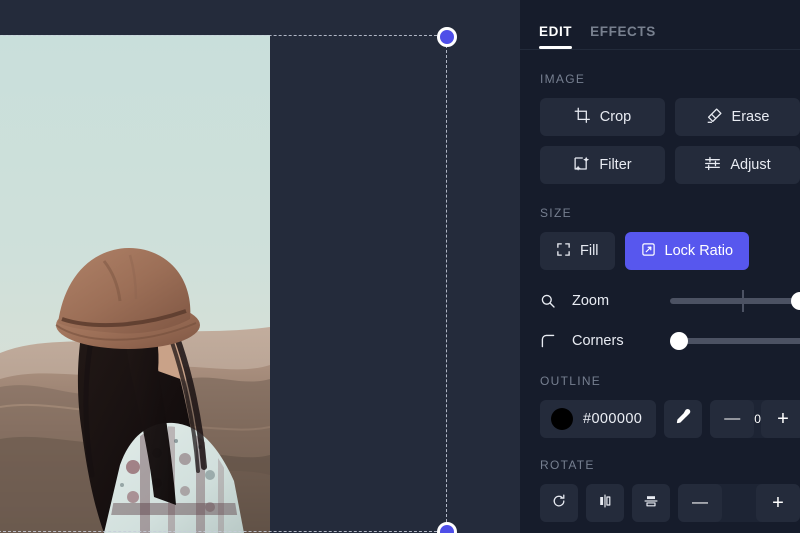 The height and width of the screenshot is (533, 800). I want to click on crop-button-label: Crop, so click(615, 117).